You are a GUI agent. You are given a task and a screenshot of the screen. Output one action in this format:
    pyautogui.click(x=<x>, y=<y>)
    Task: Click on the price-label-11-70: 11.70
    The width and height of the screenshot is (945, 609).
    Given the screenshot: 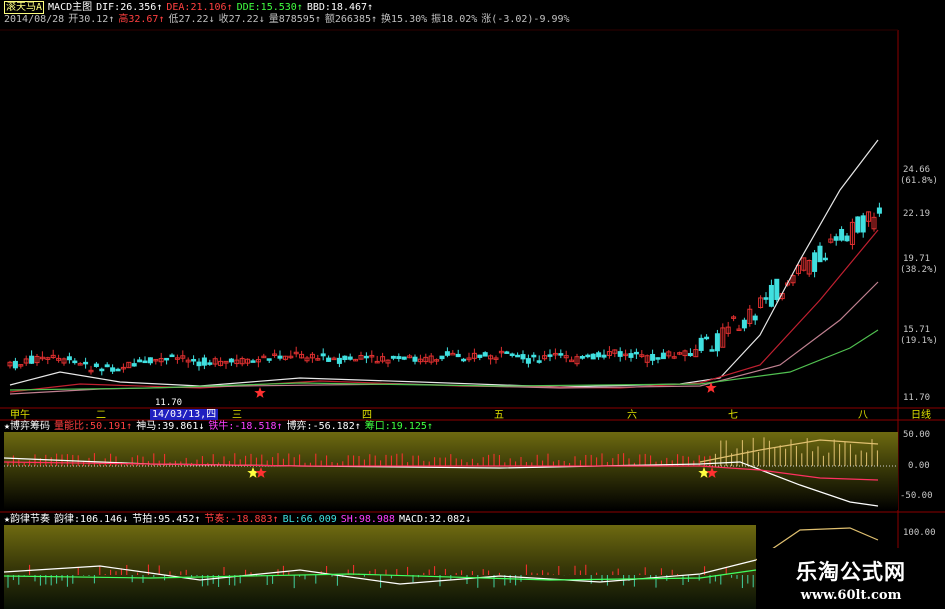 What is the action you would take?
    pyautogui.click(x=917, y=398)
    